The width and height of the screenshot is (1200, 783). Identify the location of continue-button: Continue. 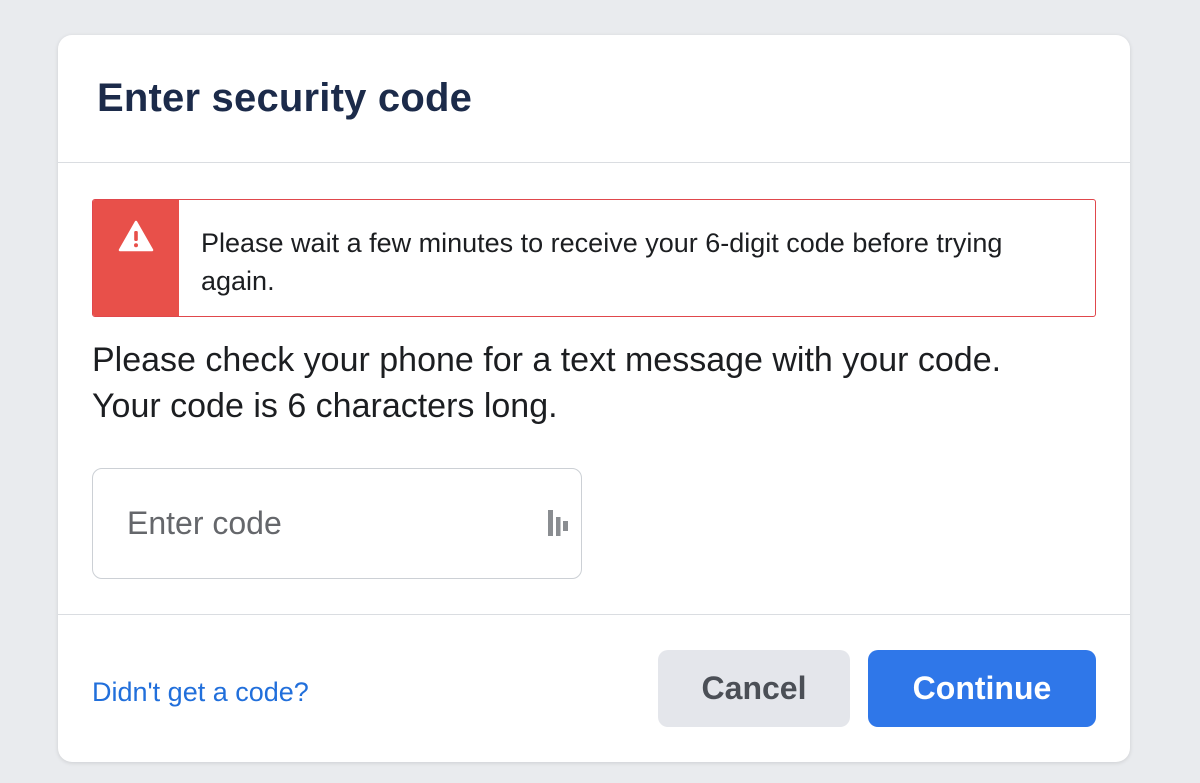
(982, 688).